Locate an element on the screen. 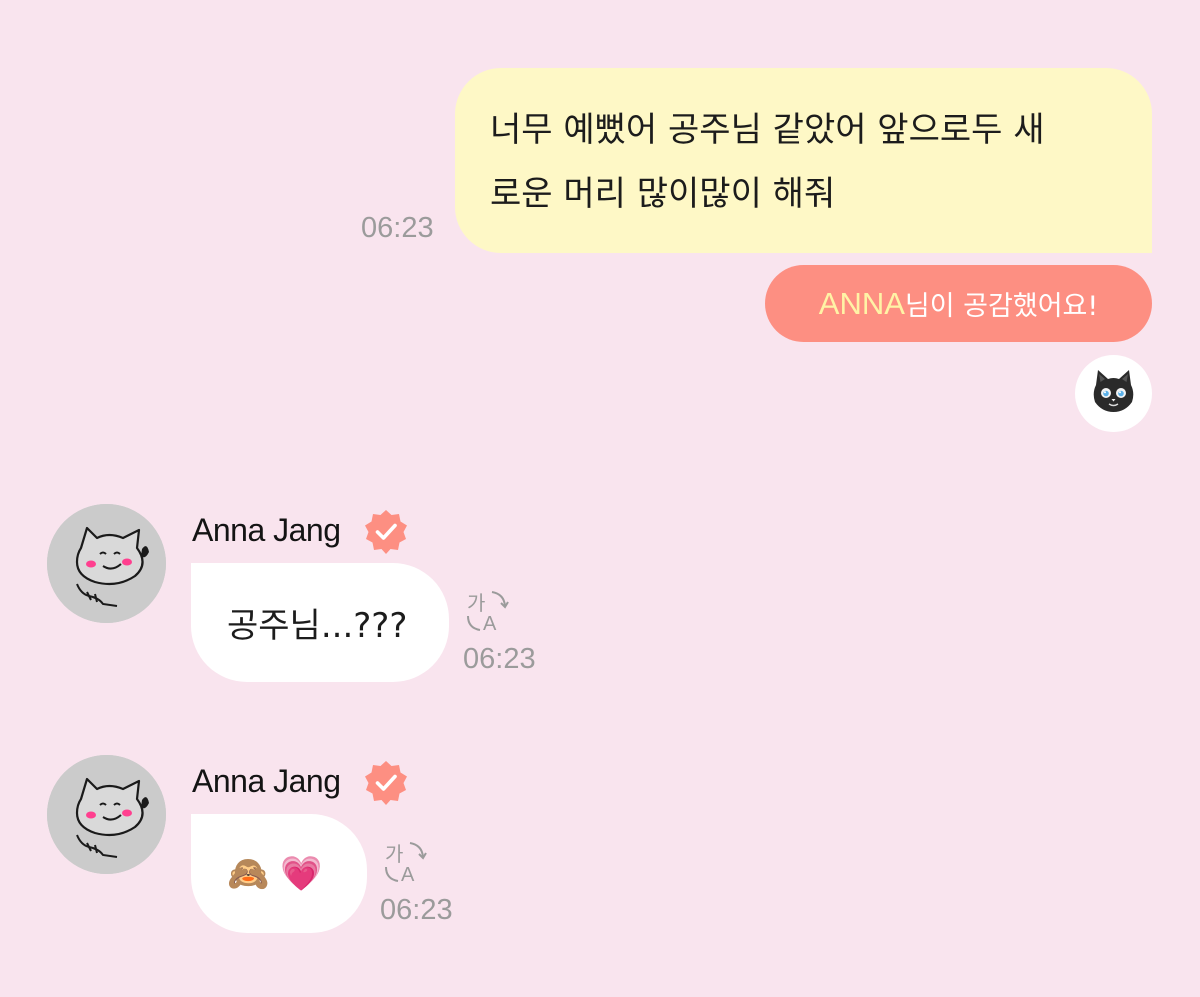 The width and height of the screenshot is (1200, 997). incoming-emoji-text: 🙈 💗 is located at coordinates (275, 873).